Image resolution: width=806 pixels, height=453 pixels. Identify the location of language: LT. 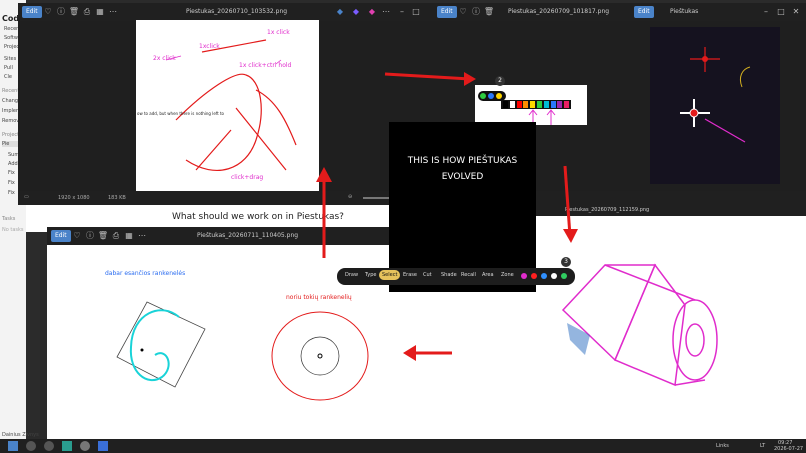
(762, 446).